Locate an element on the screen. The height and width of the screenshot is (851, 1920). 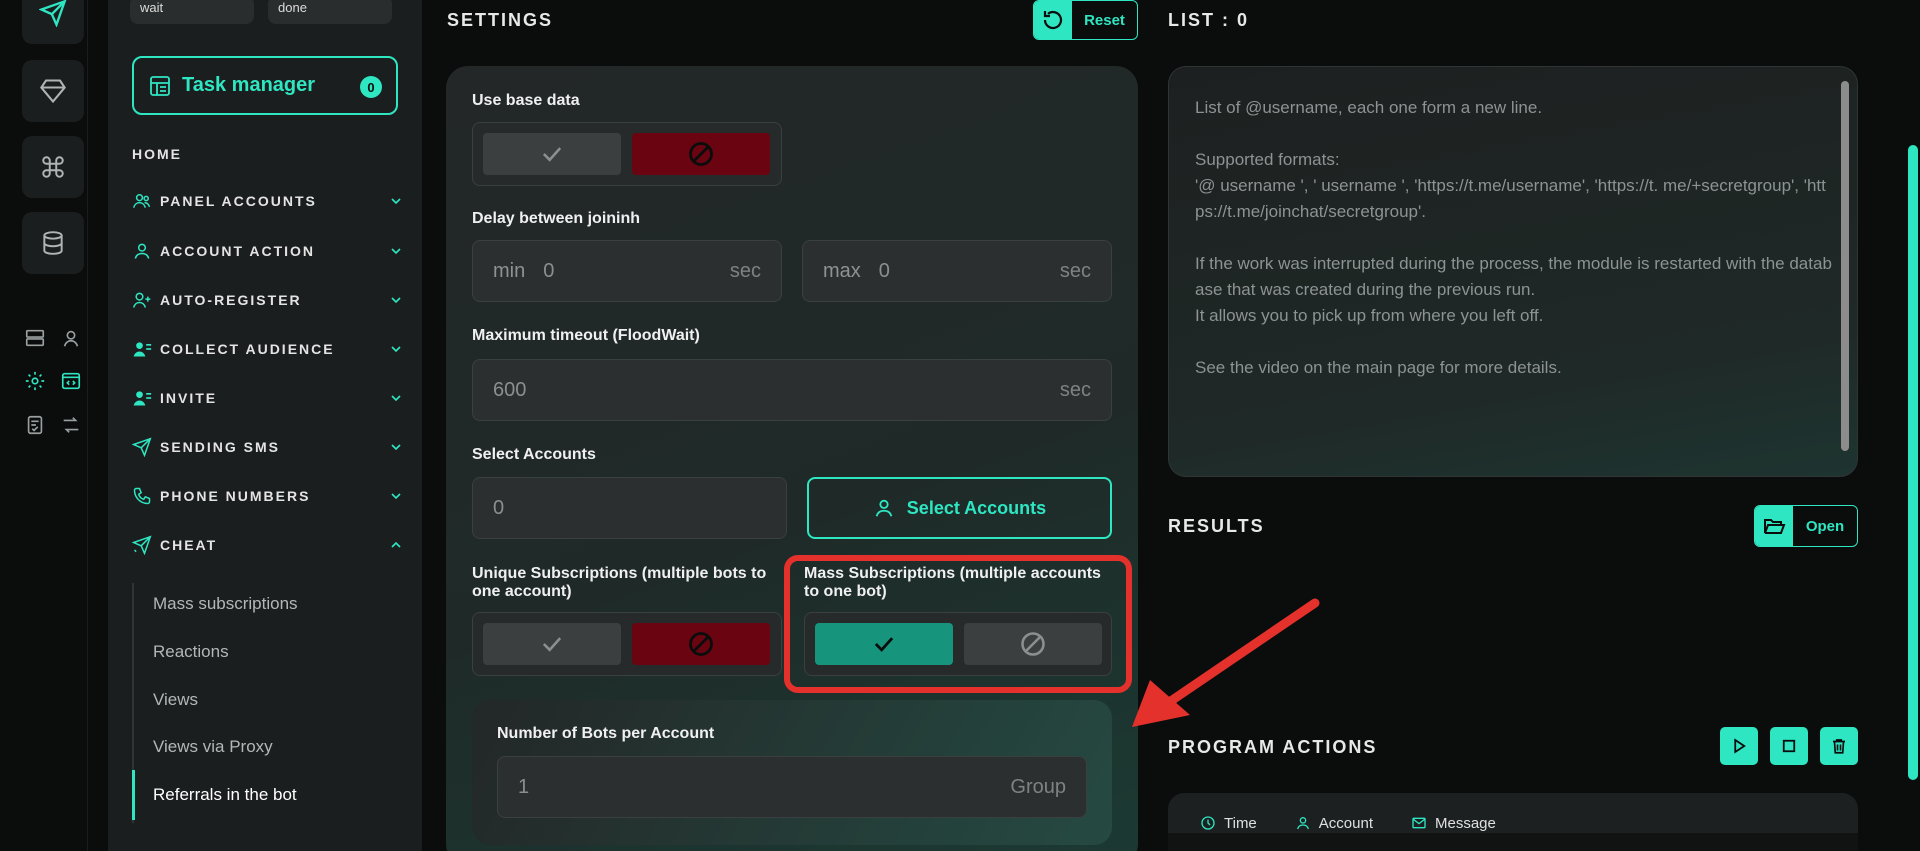
unique-subscriptions-toggle is located at coordinates (627, 644).